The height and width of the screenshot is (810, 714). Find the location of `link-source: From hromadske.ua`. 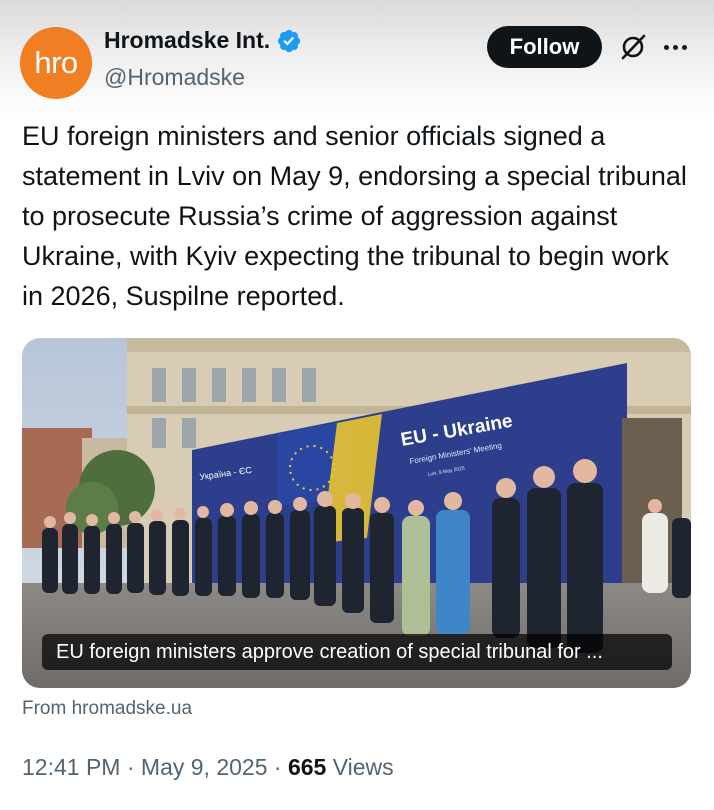

link-source: From hromadske.ua is located at coordinates (107, 709).